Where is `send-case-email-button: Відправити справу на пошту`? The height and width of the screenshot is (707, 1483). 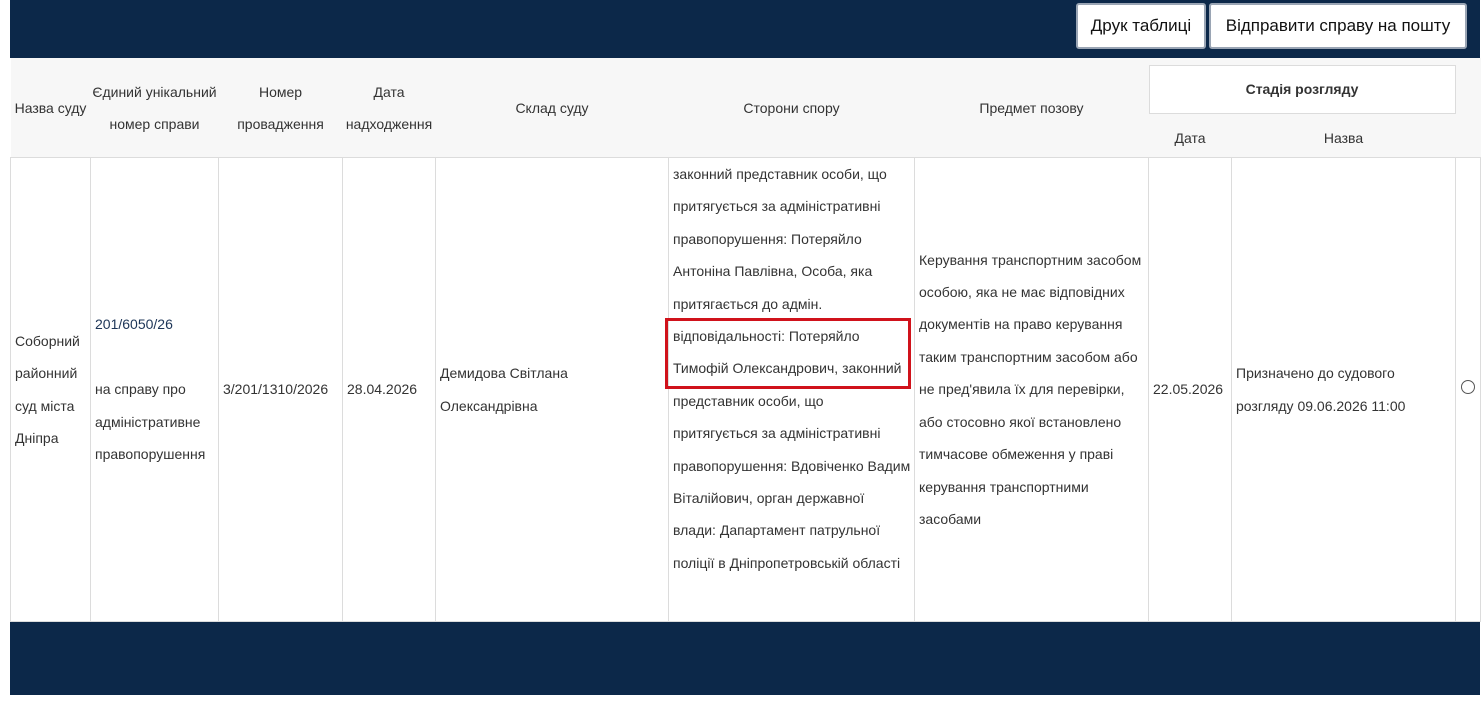 send-case-email-button: Відправити справу на пошту is located at coordinates (1338, 26).